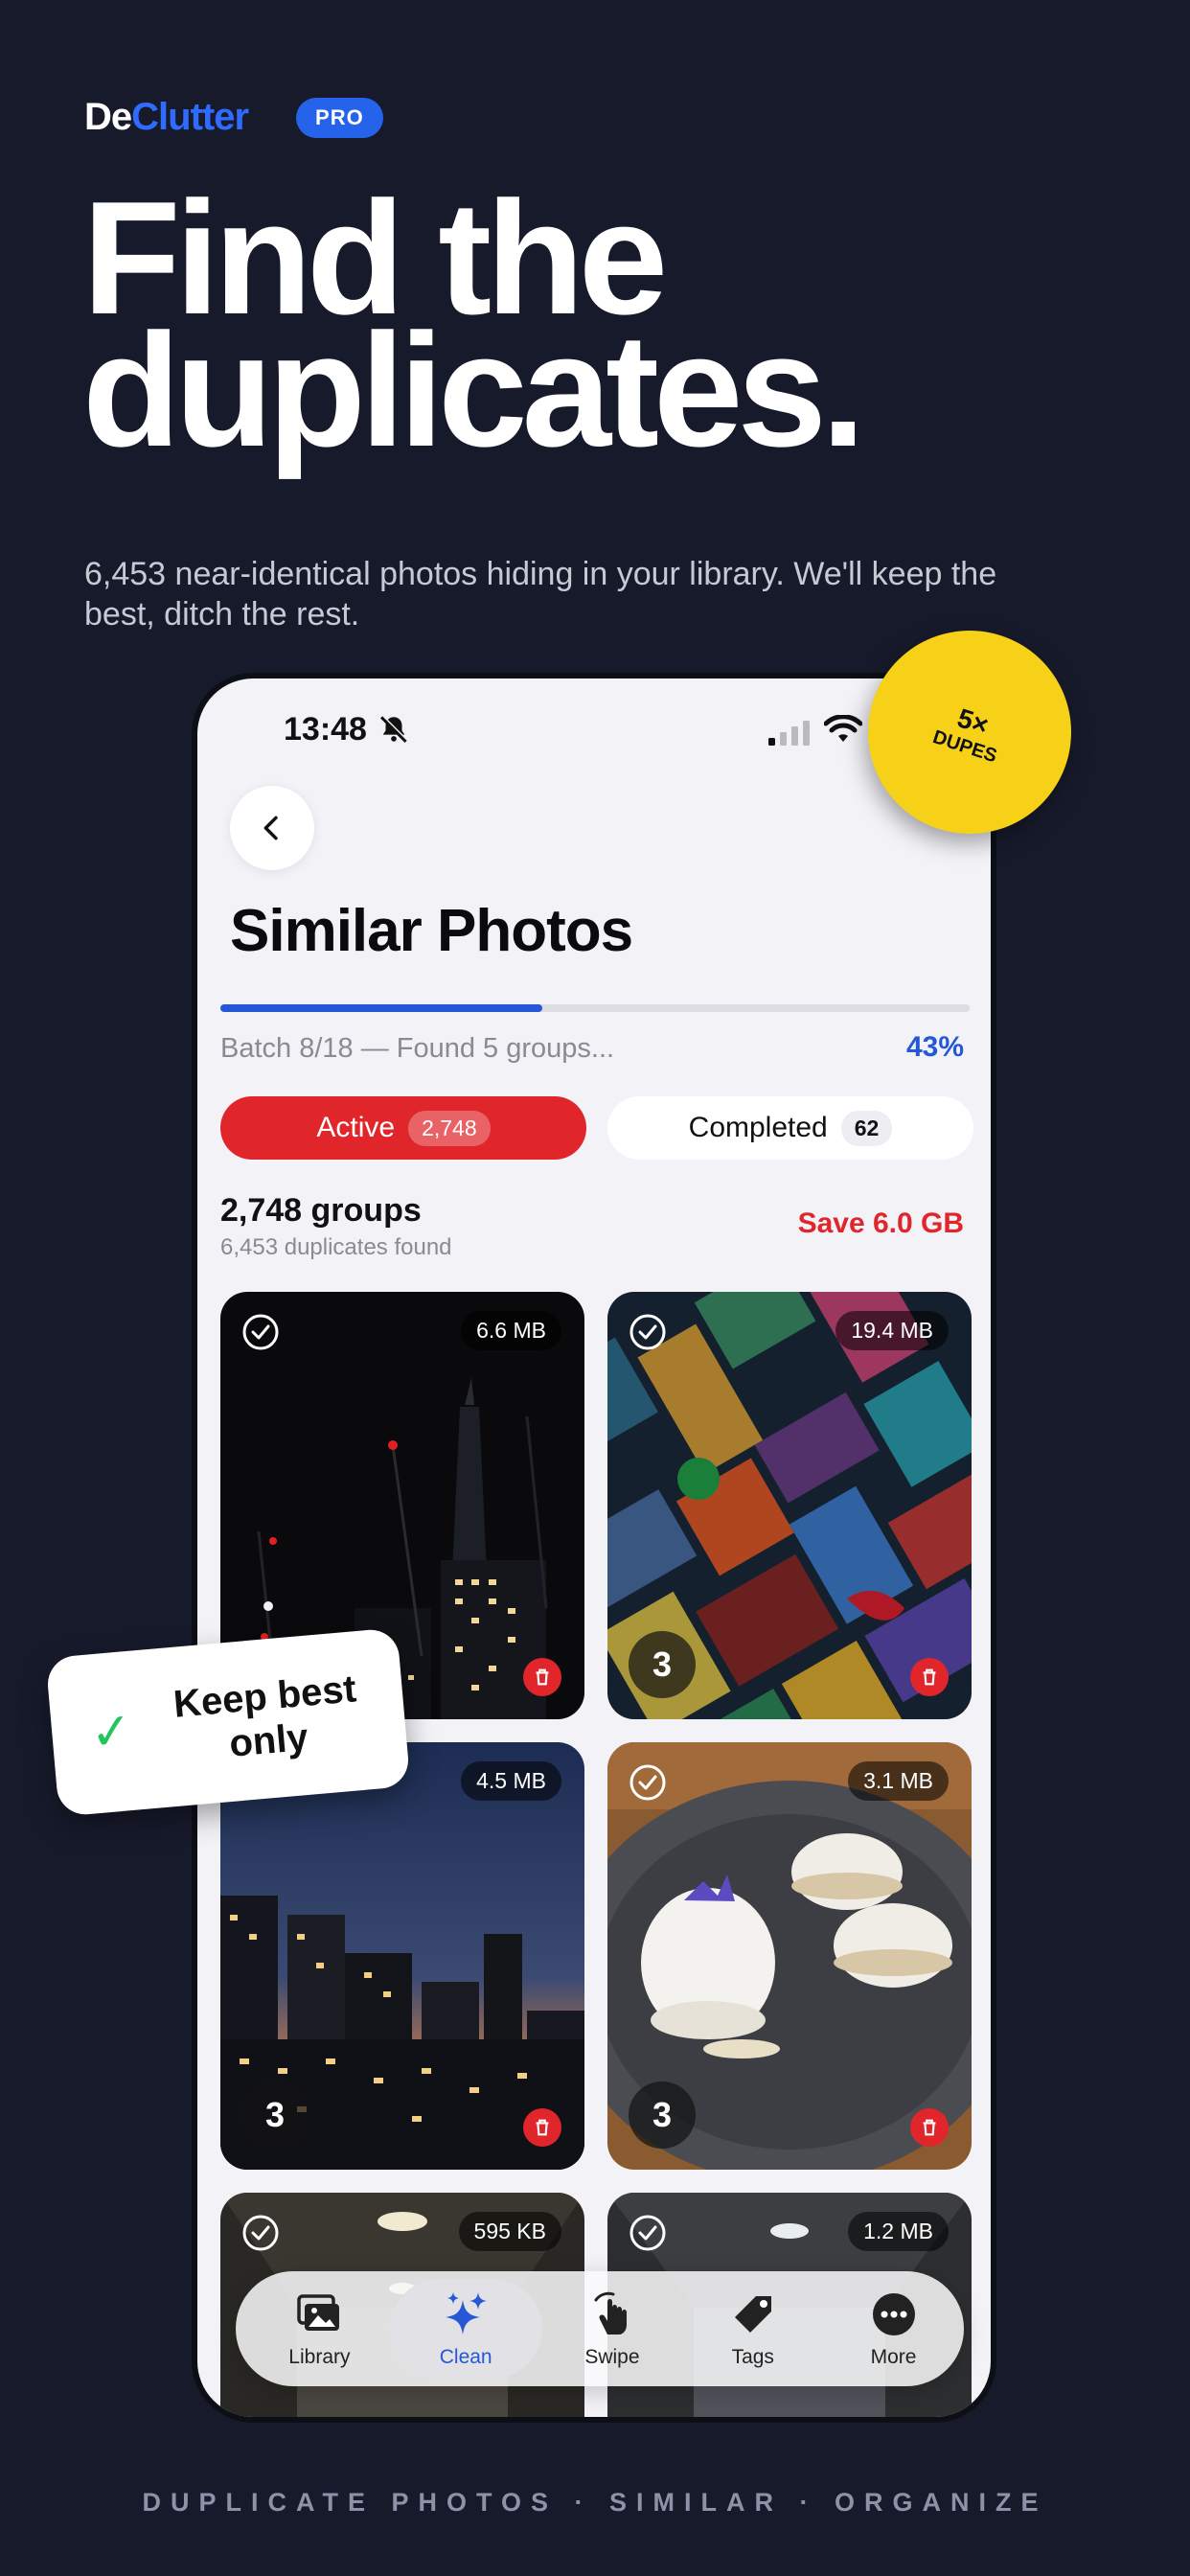 Image resolution: width=1190 pixels, height=2576 pixels. Describe the element at coordinates (881, 1224) in the screenshot. I see `save-space-button: Save 6.0 GB` at that location.